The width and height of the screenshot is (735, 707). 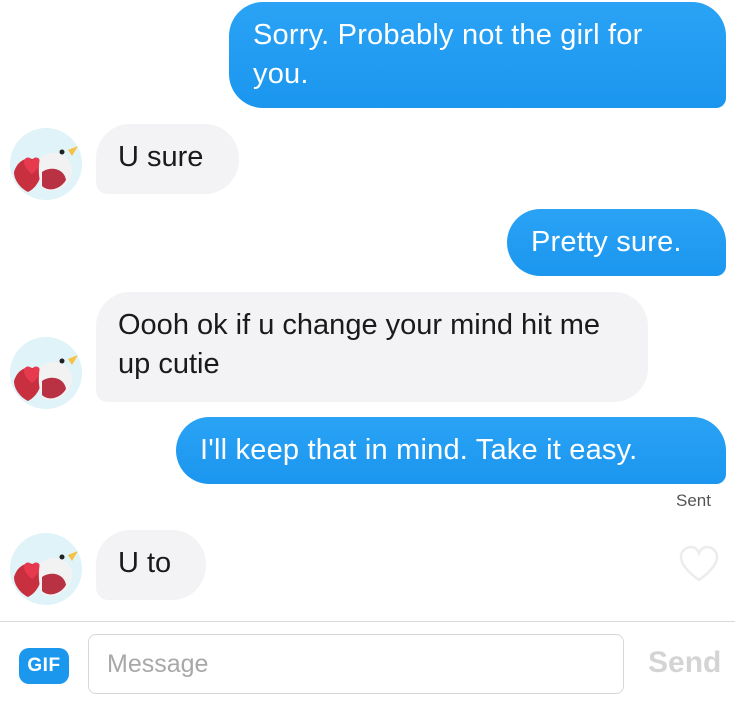 I want to click on outgoing-message-bubble: I'll keep that in mind. Take it easy., so click(x=451, y=450).